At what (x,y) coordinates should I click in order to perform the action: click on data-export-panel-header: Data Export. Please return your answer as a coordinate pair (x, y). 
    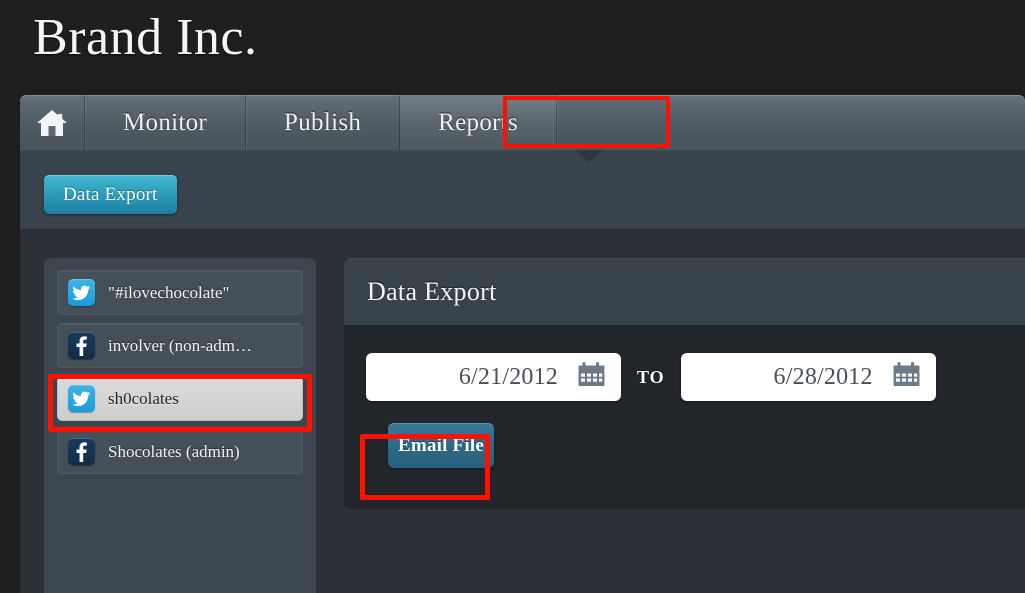
    Looking at the image, I should click on (684, 292).